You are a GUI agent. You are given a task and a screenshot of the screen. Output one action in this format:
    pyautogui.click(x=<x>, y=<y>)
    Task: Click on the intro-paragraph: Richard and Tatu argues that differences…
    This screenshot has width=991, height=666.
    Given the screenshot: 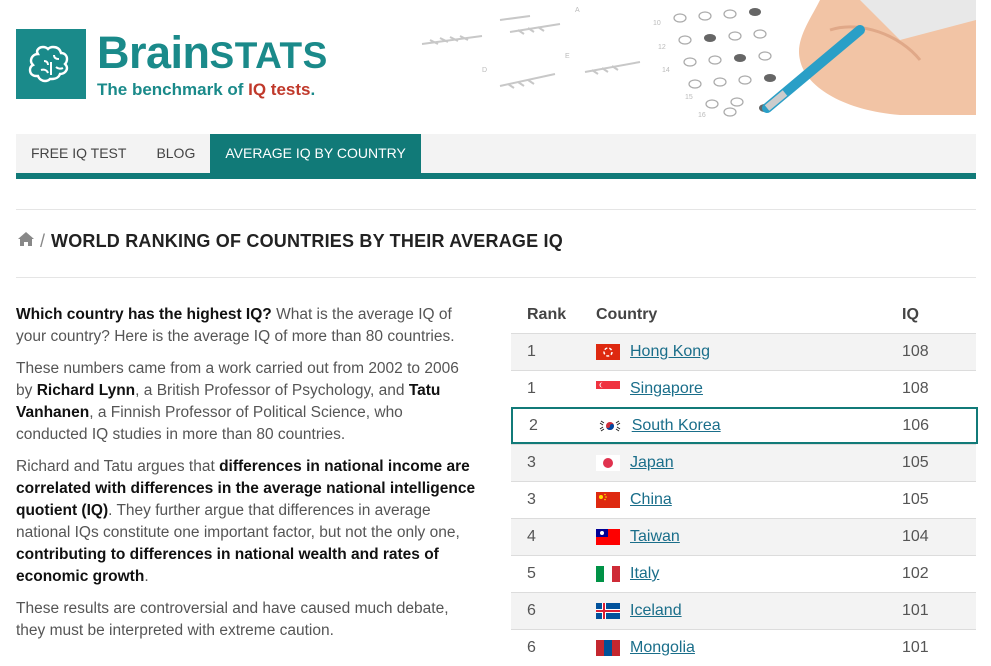 What is the action you would take?
    pyautogui.click(x=246, y=521)
    